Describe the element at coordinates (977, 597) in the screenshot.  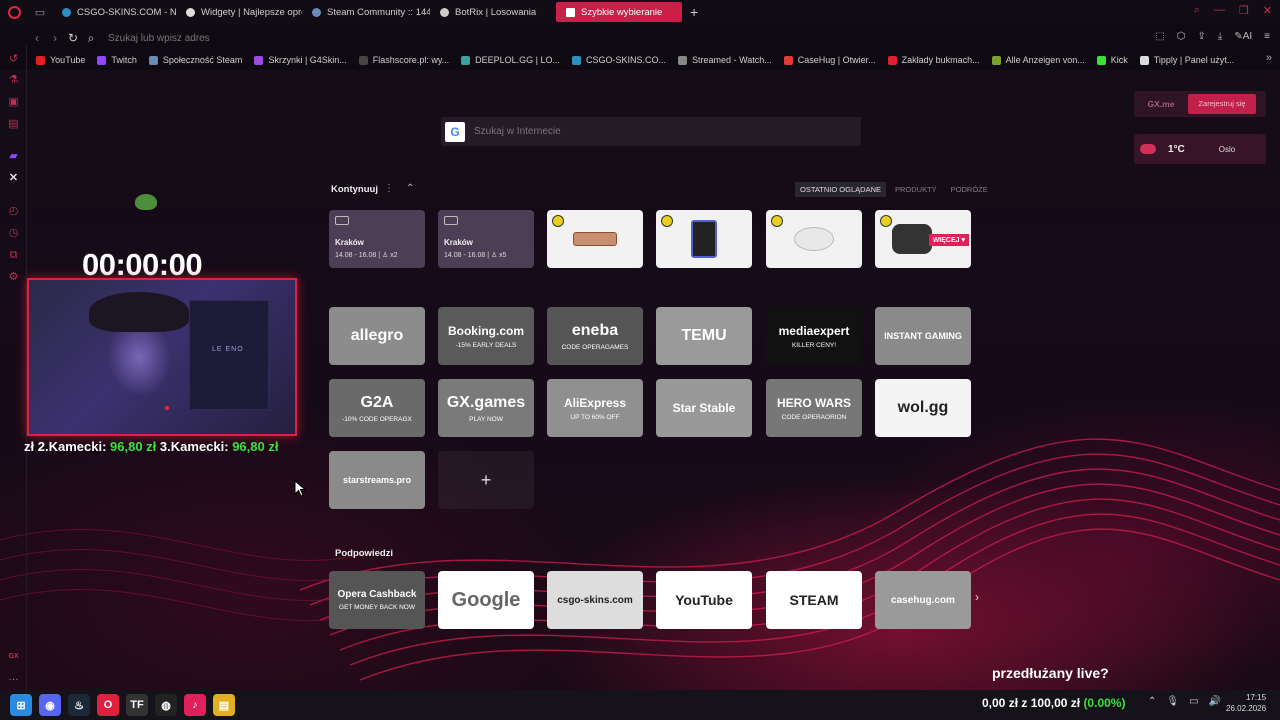
I see `suggestions-next-icon: ›` at that location.